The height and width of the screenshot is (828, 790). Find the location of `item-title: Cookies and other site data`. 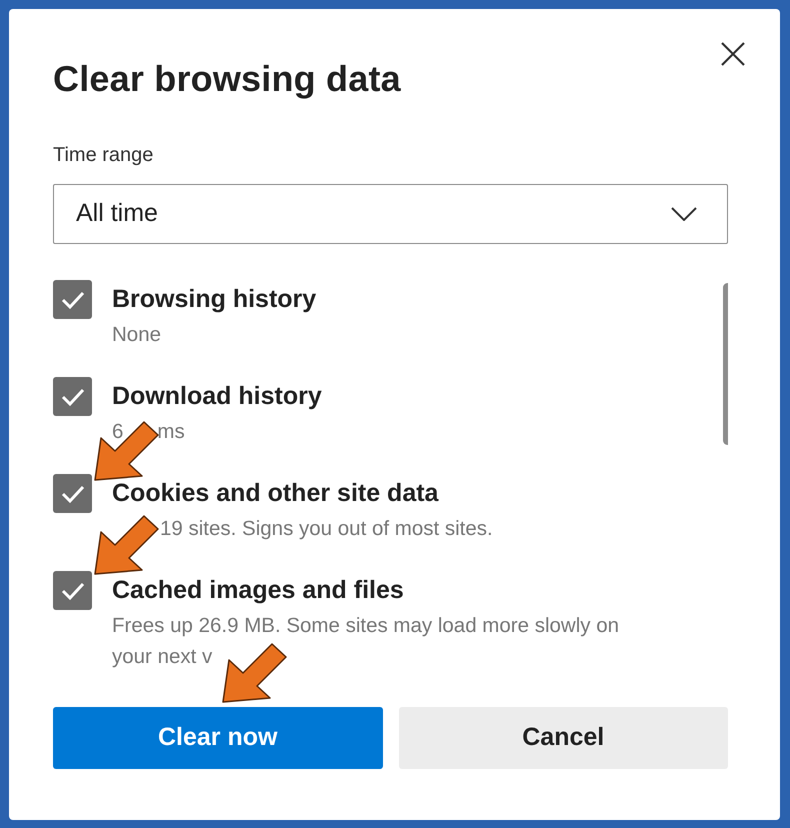

item-title: Cookies and other site data is located at coordinates (276, 494).